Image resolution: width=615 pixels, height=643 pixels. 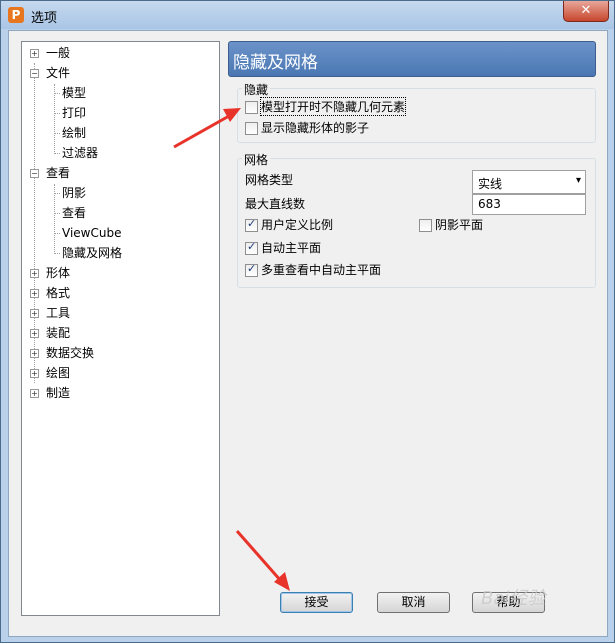 I want to click on annotation-arrows, so click(x=231, y=349).